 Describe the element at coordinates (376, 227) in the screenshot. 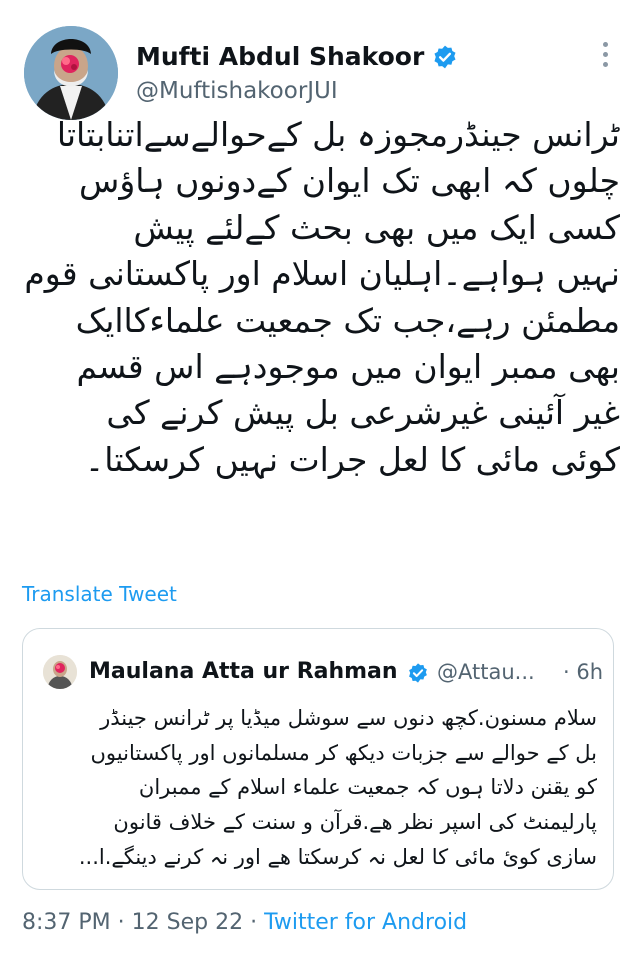

I see `tweet-line: کسی ایک میں بھی بحث کےلئے پیش` at that location.